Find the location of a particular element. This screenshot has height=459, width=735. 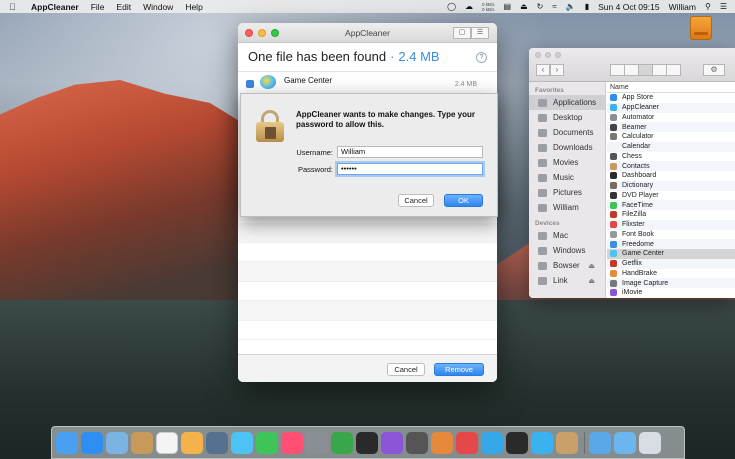

sidebar-item-applications: Applications is located at coordinates (567, 102).